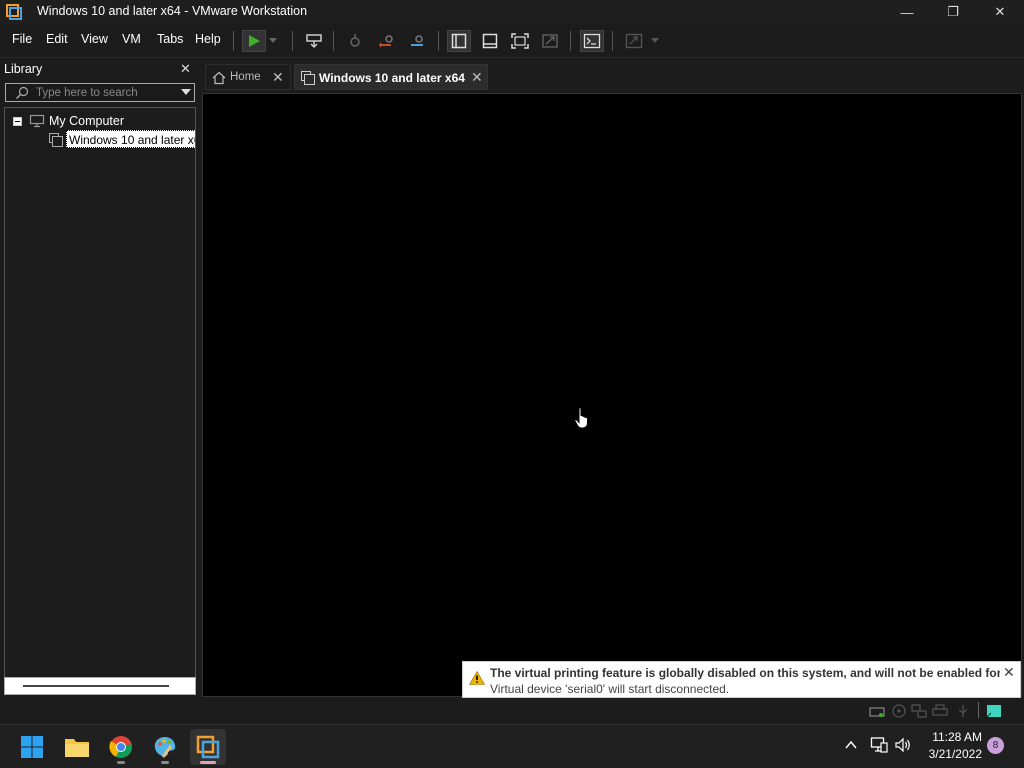  I want to click on snapshot-manager-icon, so click(417, 40).